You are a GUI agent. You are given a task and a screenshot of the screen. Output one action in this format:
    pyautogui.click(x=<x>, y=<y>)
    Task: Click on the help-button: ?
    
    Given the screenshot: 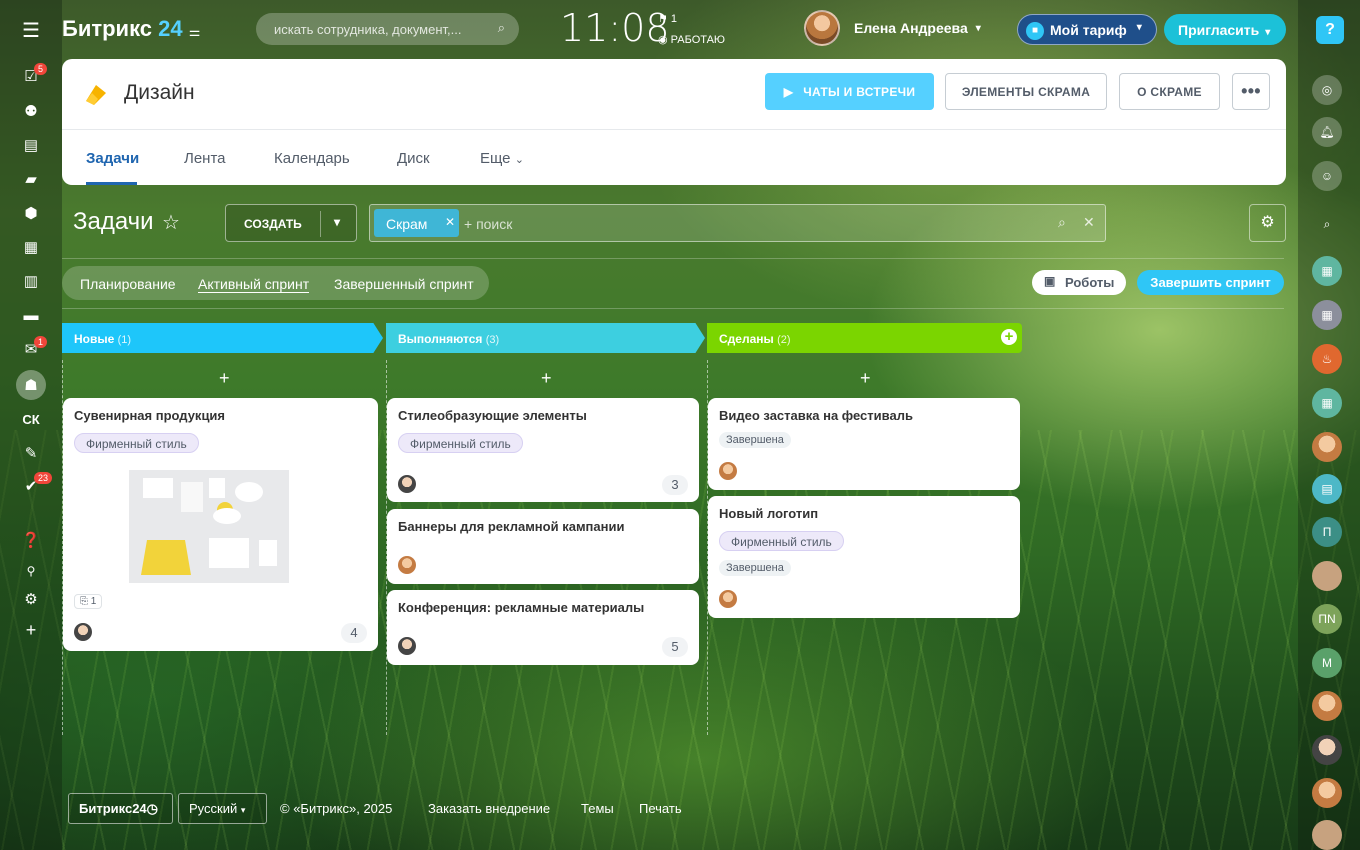 What is the action you would take?
    pyautogui.click(x=1330, y=30)
    